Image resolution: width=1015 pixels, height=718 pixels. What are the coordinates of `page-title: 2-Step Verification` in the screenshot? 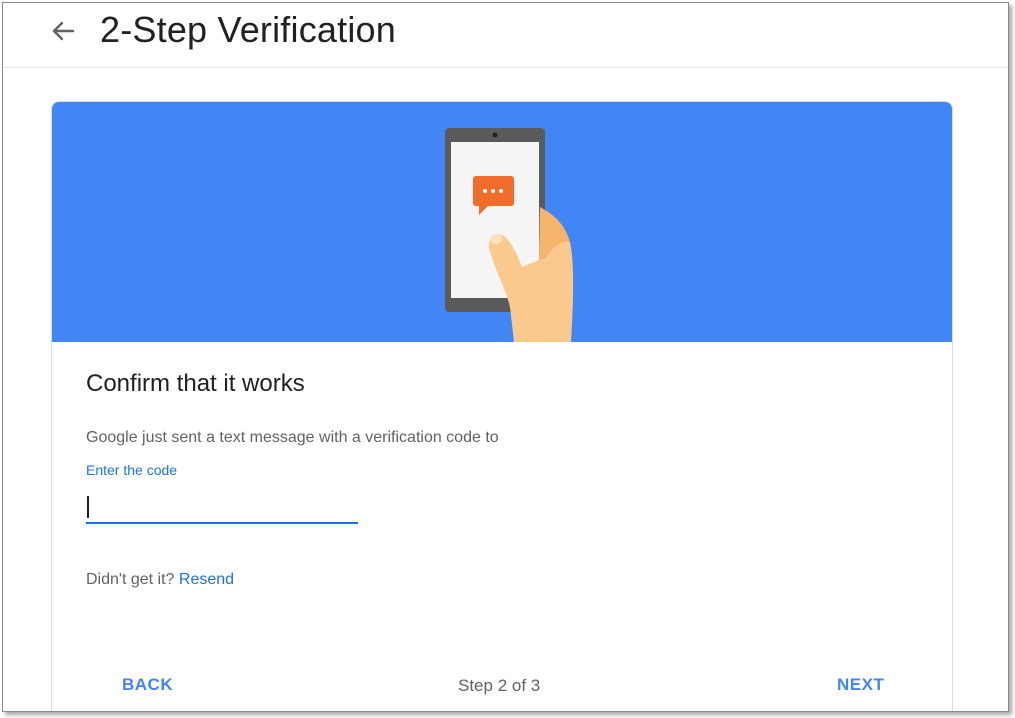 It's located at (248, 29).